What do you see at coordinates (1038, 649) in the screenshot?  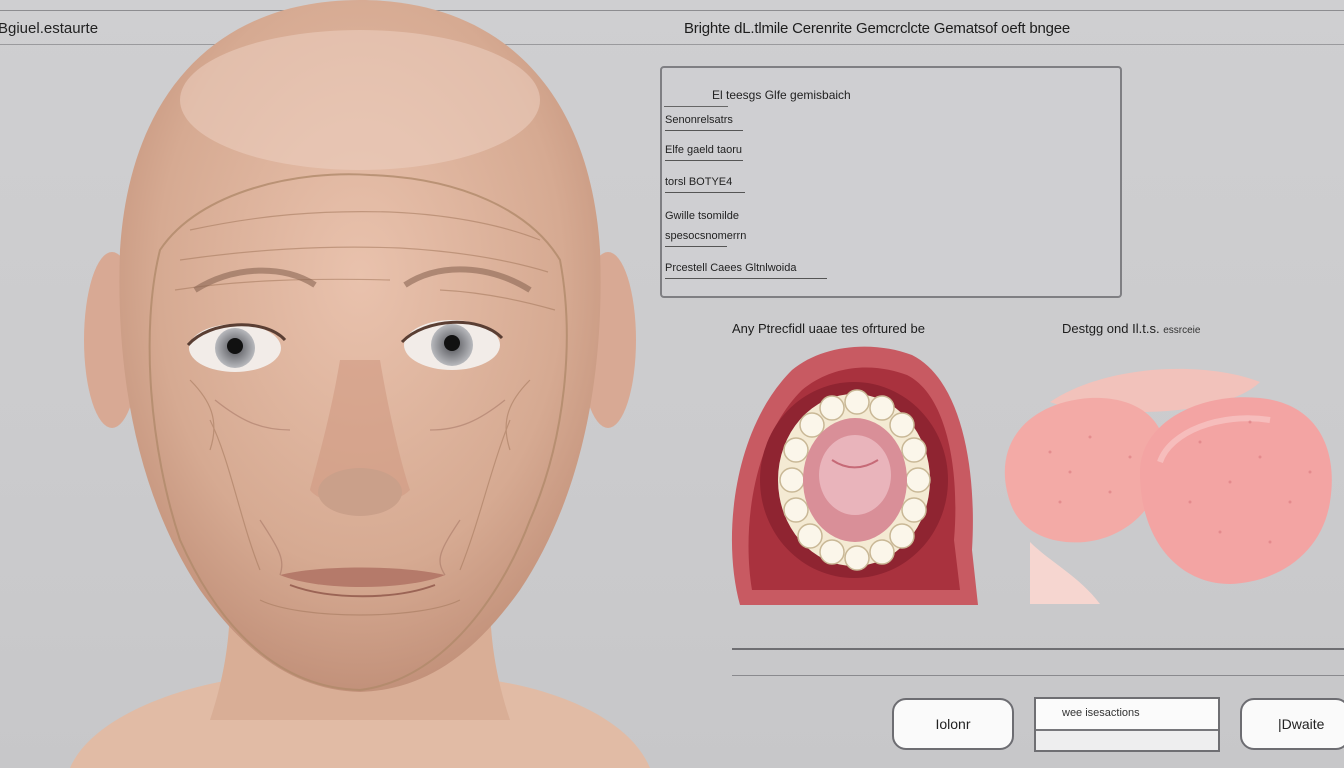 I see `section-divider` at bounding box center [1038, 649].